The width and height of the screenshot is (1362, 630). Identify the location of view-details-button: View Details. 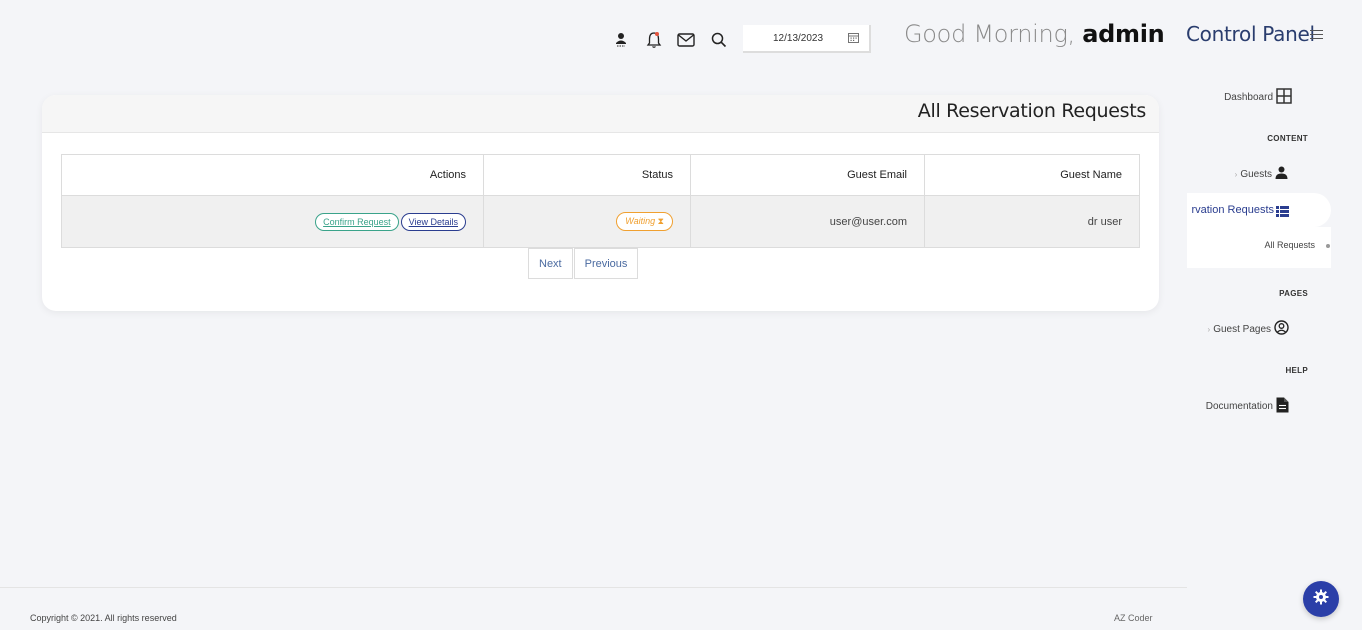
(433, 221).